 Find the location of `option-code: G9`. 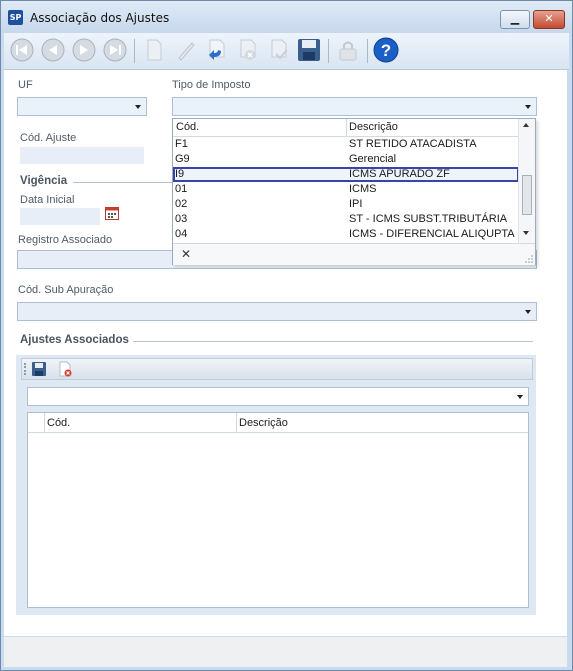

option-code: G9 is located at coordinates (182, 159).